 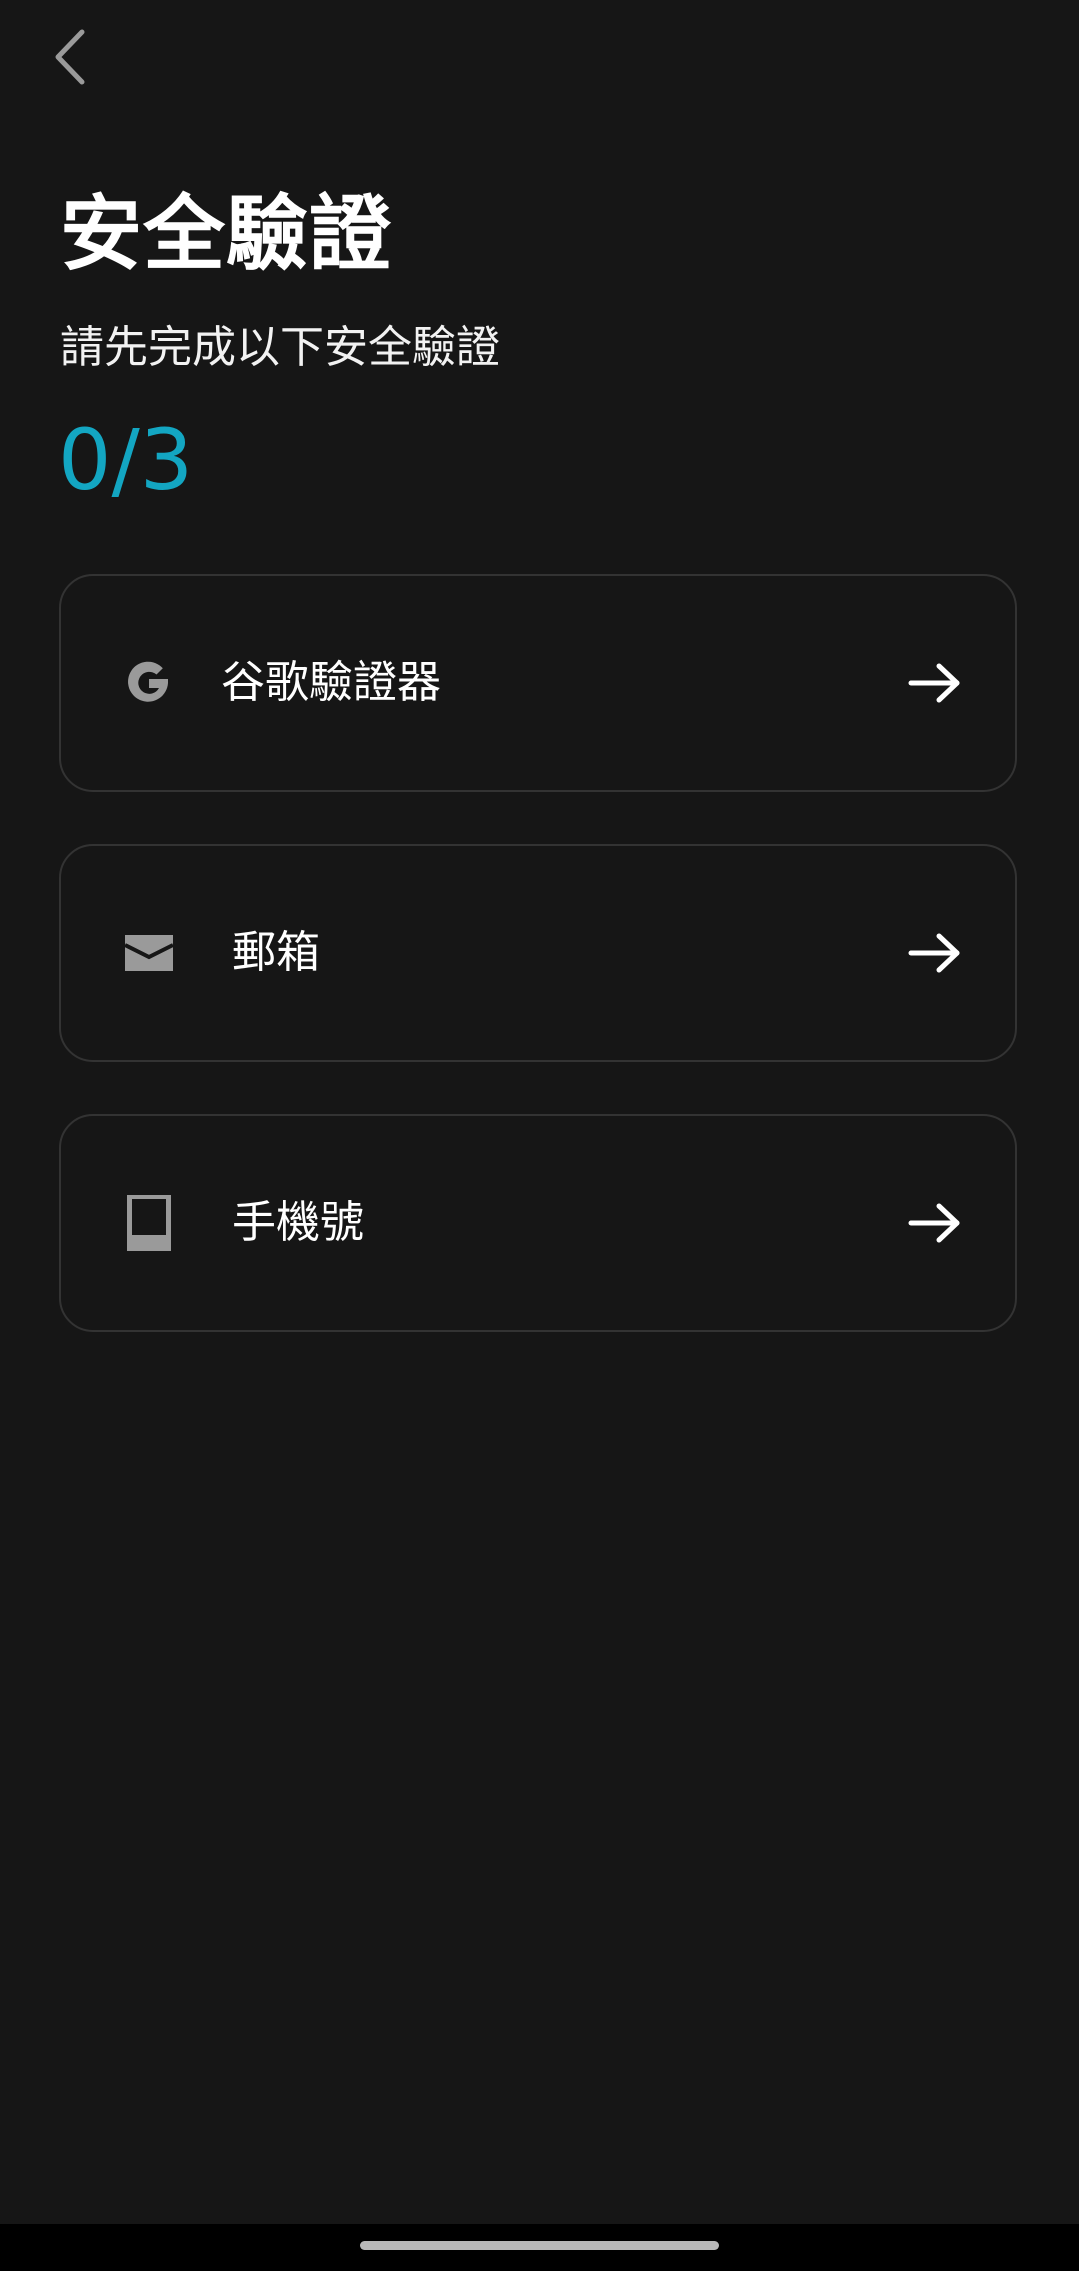 What do you see at coordinates (280, 347) in the screenshot?
I see `page-subtitle: 請先完成以下安全驗證` at bounding box center [280, 347].